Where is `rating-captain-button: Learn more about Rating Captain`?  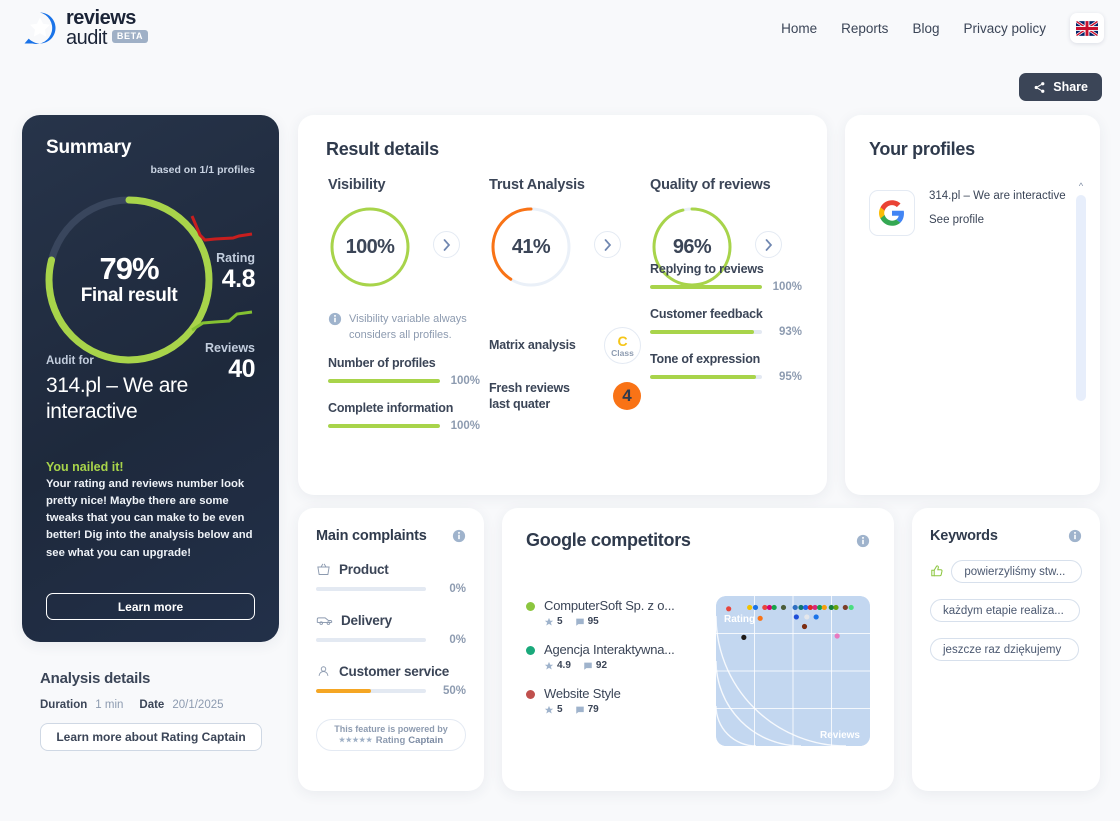 rating-captain-button: Learn more about Rating Captain is located at coordinates (151, 737).